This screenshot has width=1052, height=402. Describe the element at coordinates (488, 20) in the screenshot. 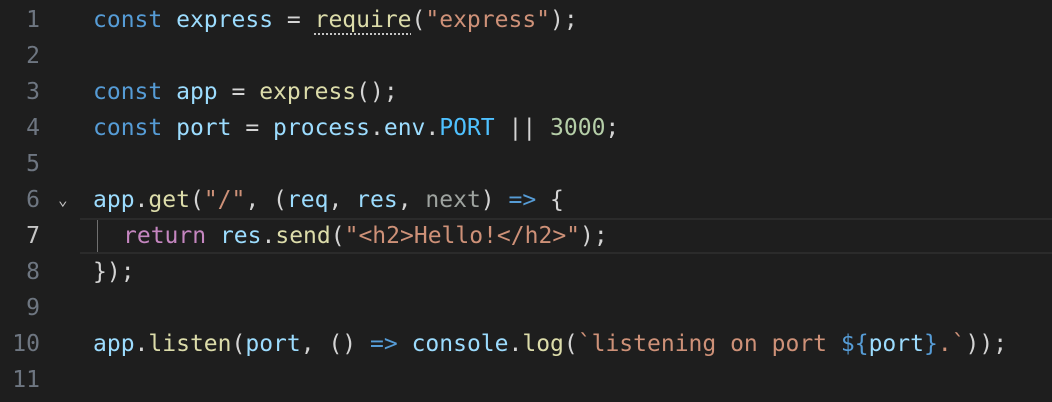

I see `string-token: "express"` at that location.